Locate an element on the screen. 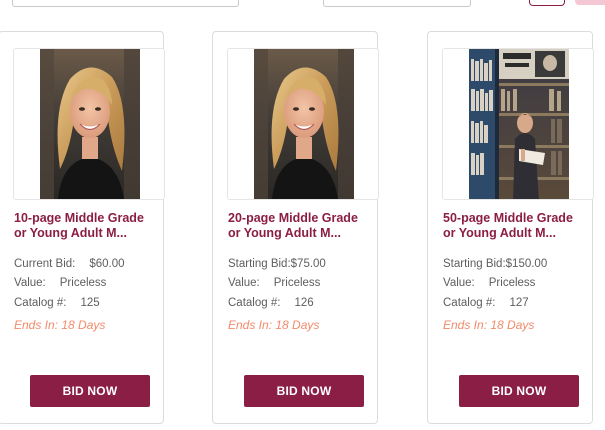 The width and height of the screenshot is (605, 430). item-title-line-1: 50-page Middle Grade is located at coordinates (508, 218).